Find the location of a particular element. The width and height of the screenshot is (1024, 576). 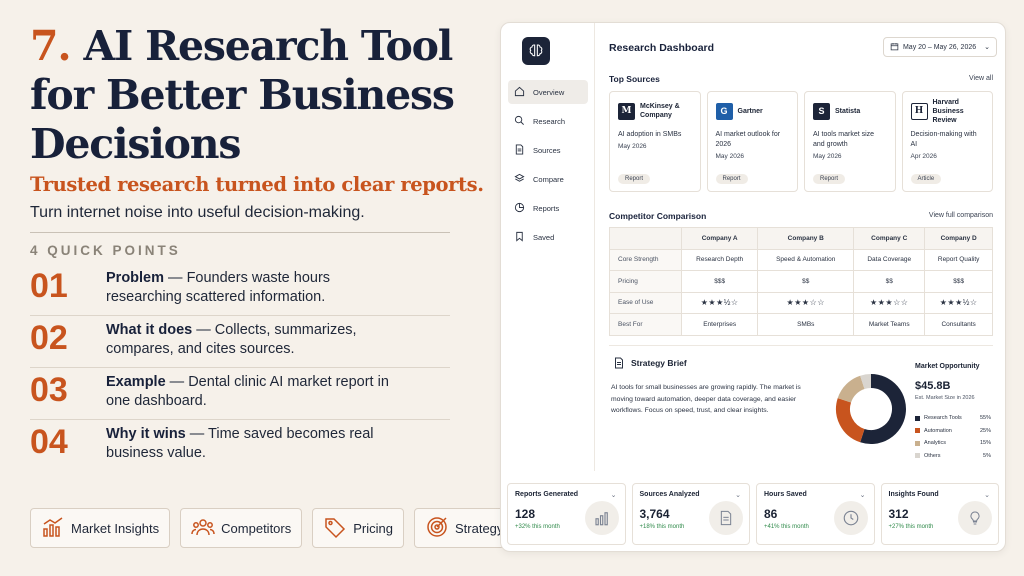

view-full-comparison-link: View full comparison is located at coordinates (961, 215).